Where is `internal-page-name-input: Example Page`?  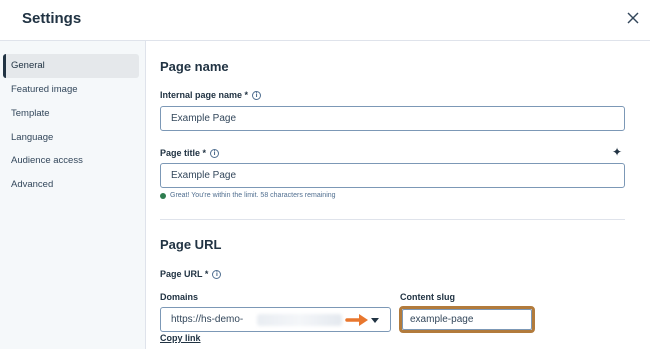 internal-page-name-input: Example Page is located at coordinates (392, 118).